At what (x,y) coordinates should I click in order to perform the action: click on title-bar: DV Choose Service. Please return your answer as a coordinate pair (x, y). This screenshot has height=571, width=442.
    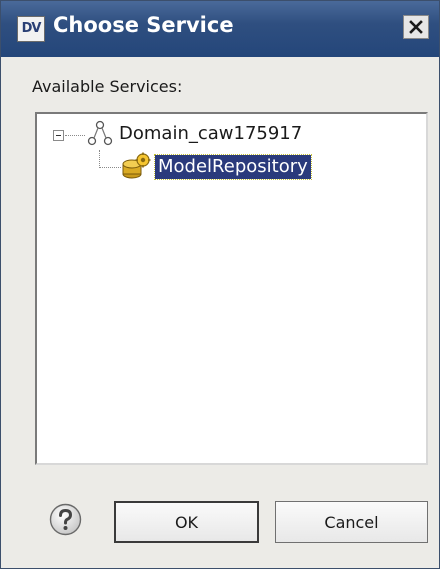
    Looking at the image, I should click on (220, 29).